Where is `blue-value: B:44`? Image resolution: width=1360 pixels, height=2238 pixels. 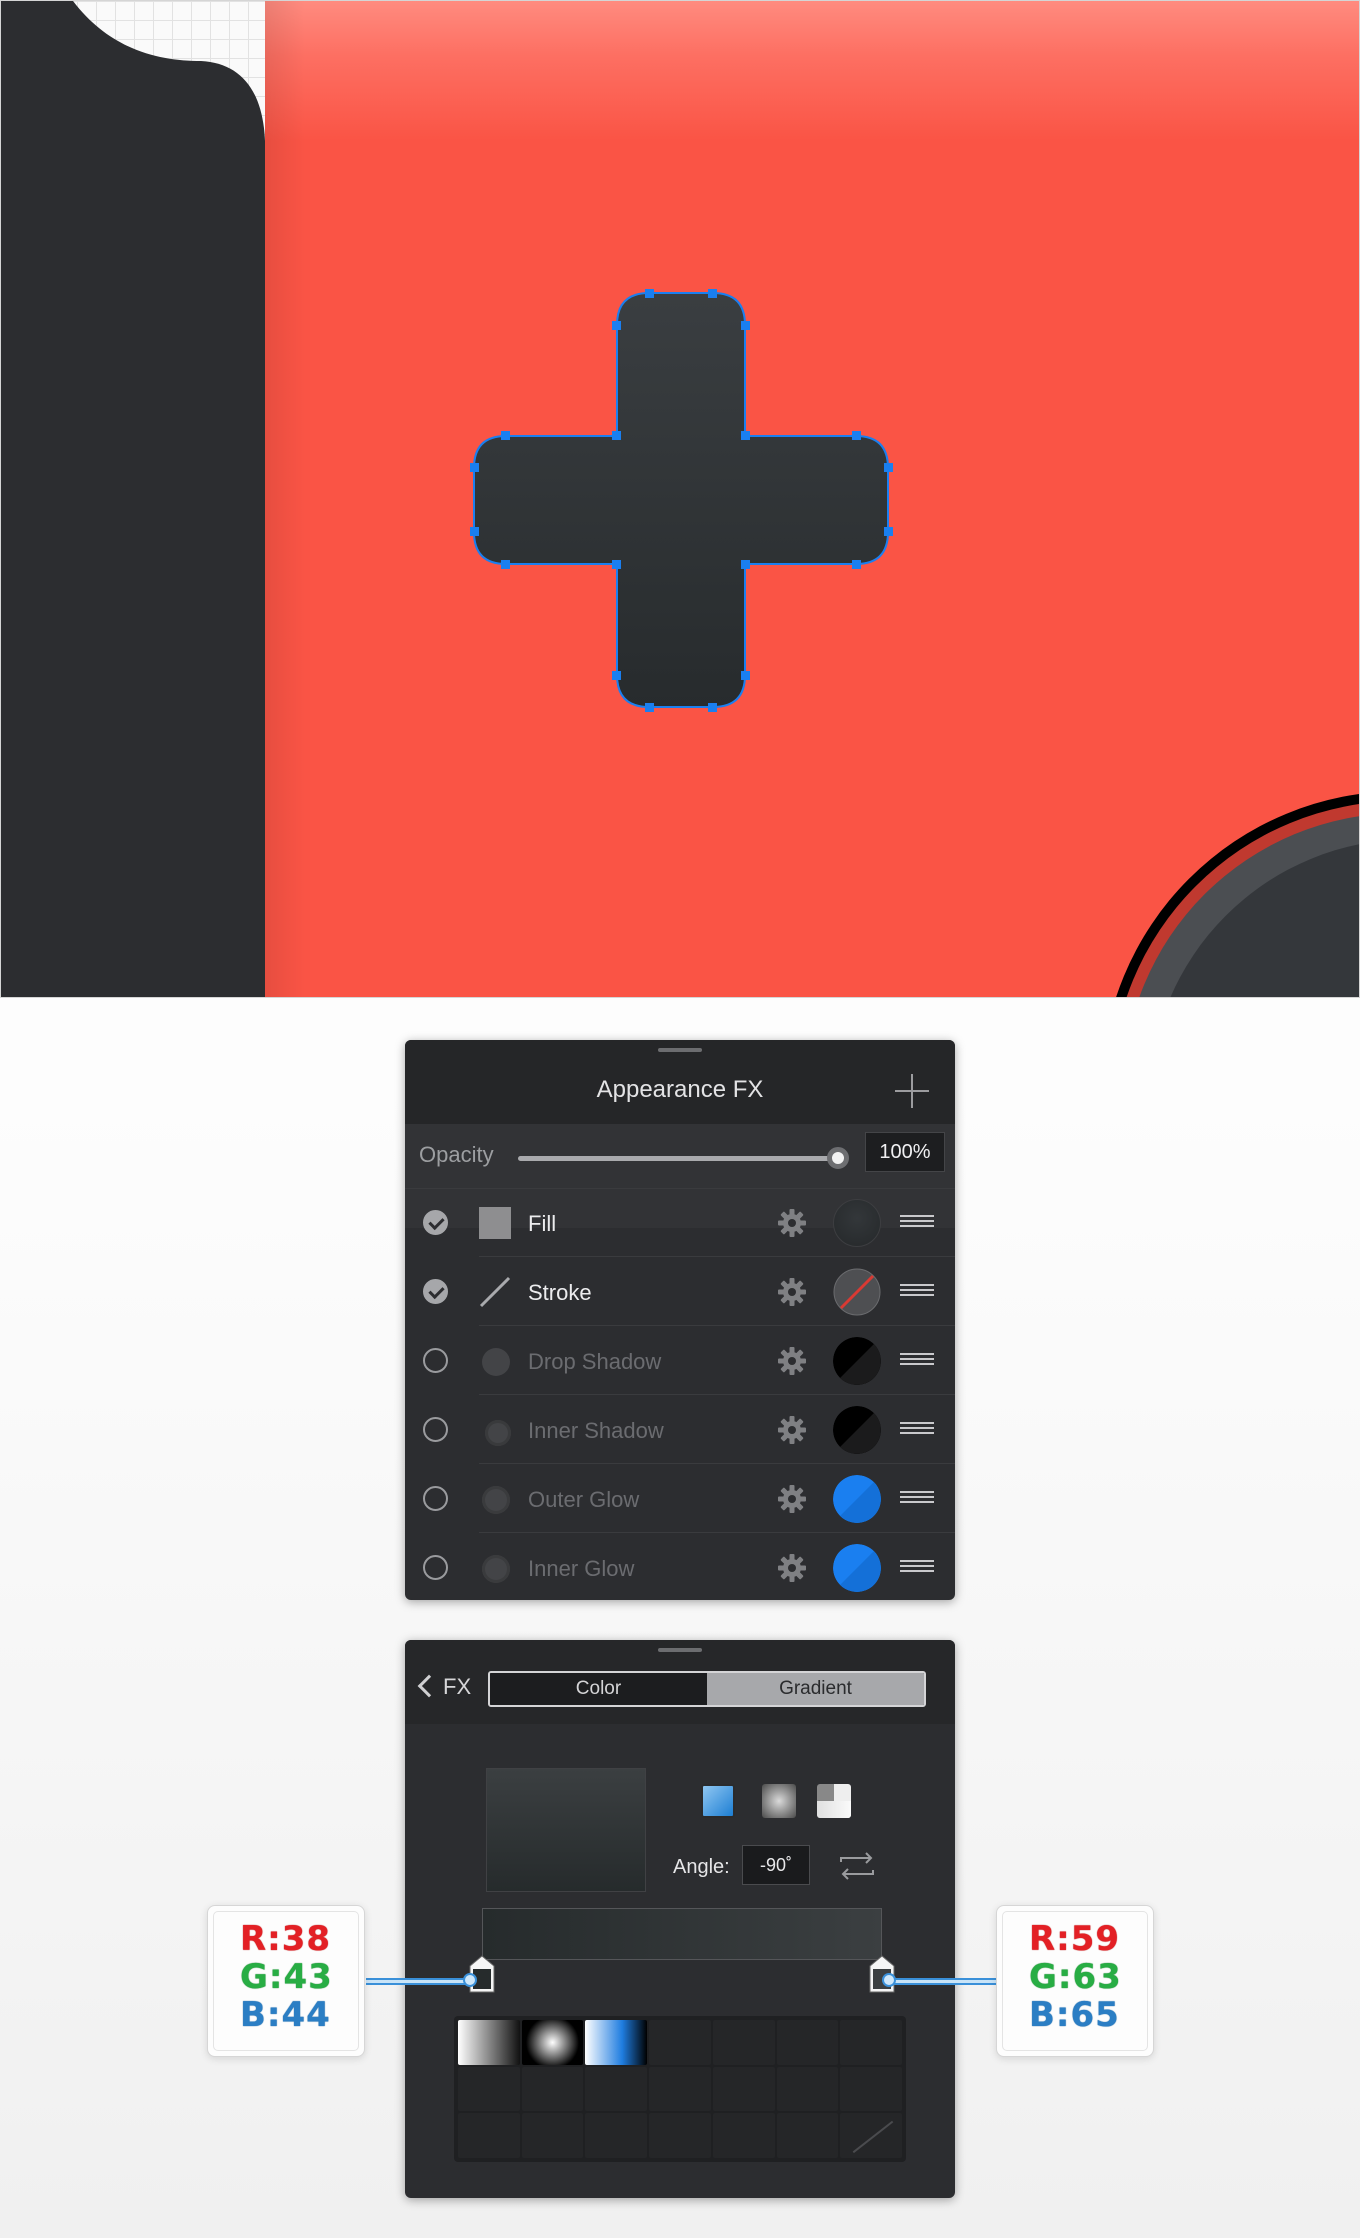
blue-value: B:44 is located at coordinates (285, 2015).